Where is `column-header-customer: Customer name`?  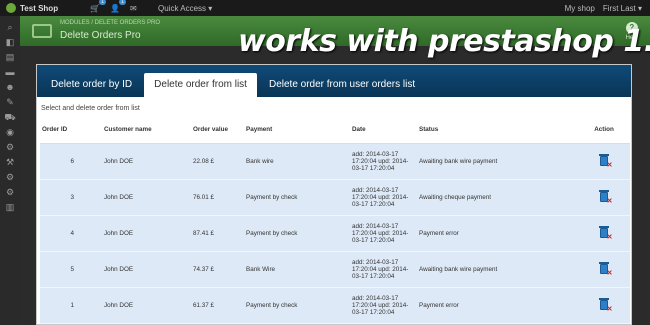 column-header-customer: Customer name is located at coordinates (144, 130).